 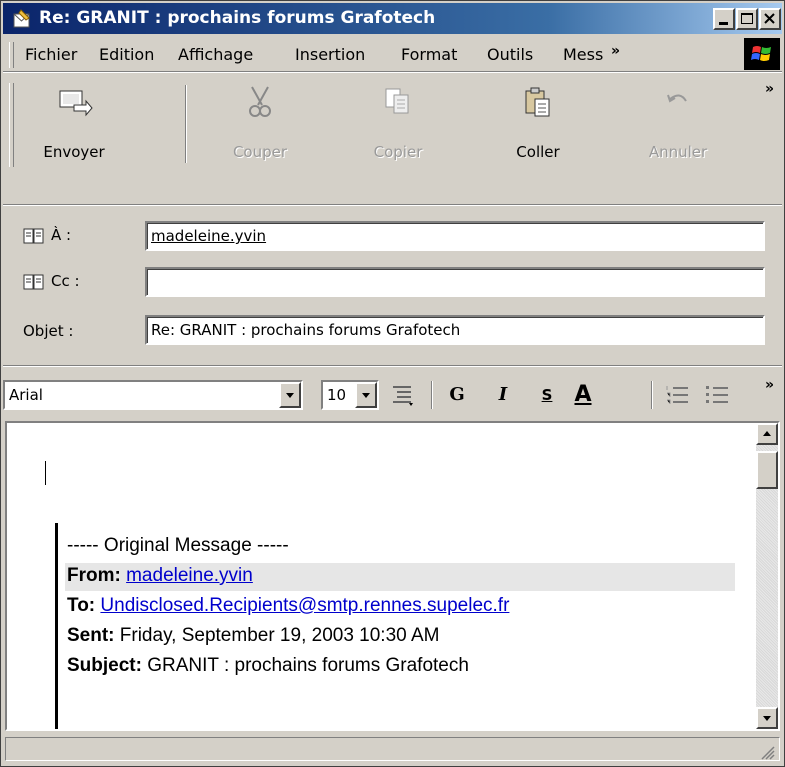 What do you see at coordinates (547, 395) in the screenshot?
I see `underline-button: S` at bounding box center [547, 395].